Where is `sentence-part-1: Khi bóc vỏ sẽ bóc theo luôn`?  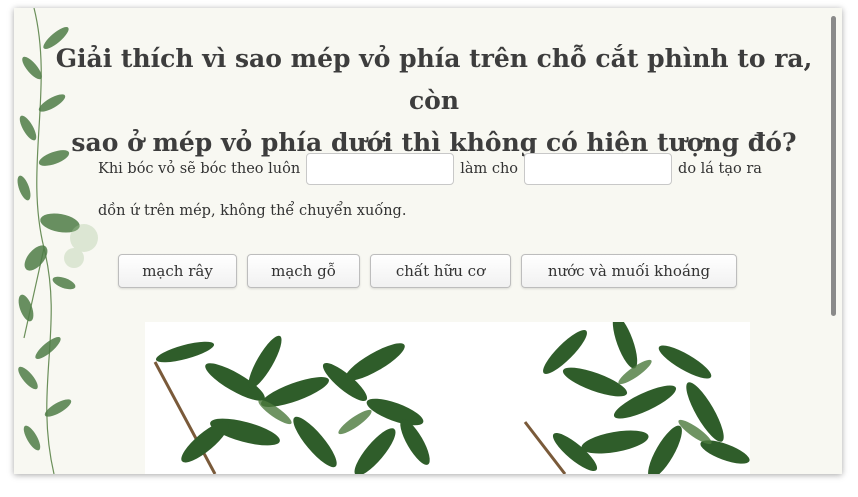
sentence-part-1: Khi bóc vỏ sẽ bóc theo luôn is located at coordinates (199, 169).